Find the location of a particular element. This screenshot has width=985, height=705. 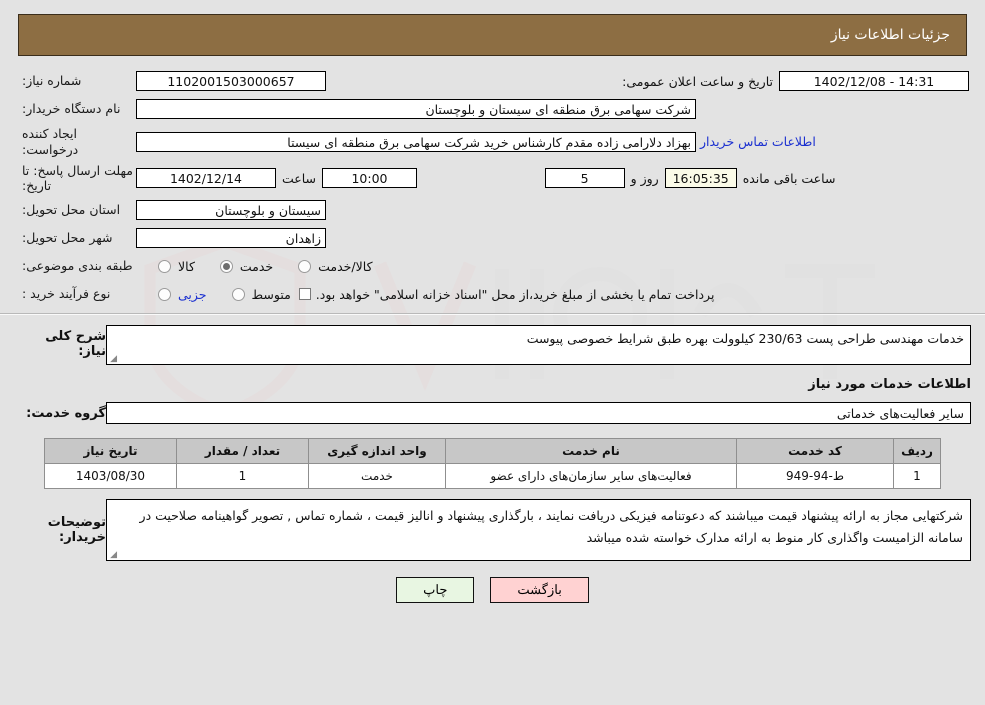

col-quantity: تعداد / مقدار is located at coordinates (242, 451).